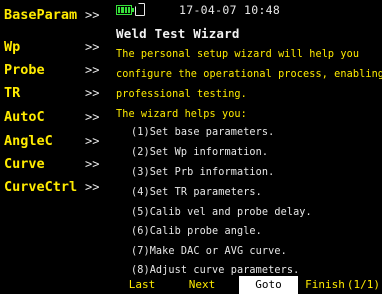 This screenshot has height=294, width=382. I want to click on function-key-bar: Last Next Goto Finish (1/1), so click(246, 285).